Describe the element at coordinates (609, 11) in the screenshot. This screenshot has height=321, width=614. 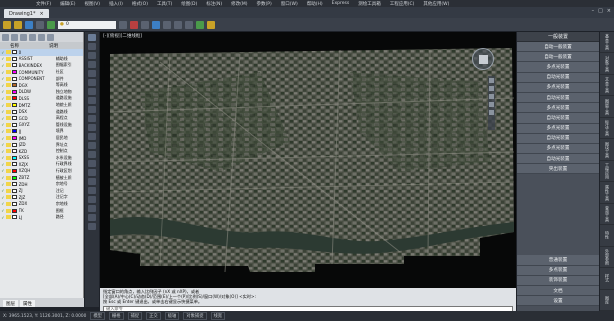
I see `close-window-icon: ×` at that location.